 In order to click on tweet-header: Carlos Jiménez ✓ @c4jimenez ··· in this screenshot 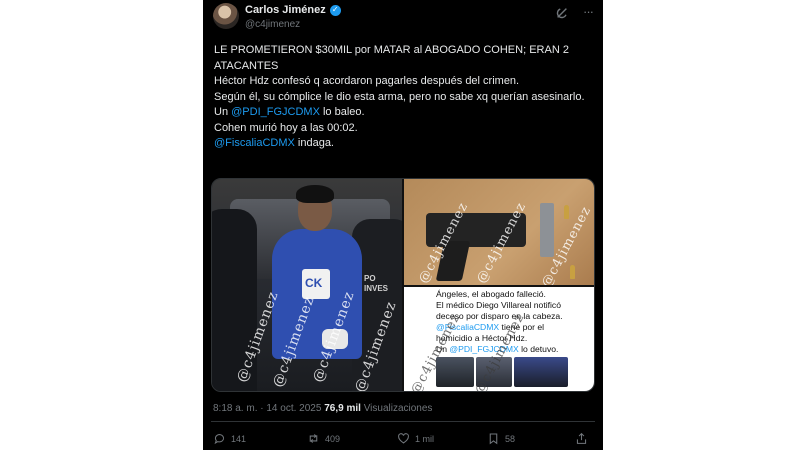, I will do `click(404, 19)`.